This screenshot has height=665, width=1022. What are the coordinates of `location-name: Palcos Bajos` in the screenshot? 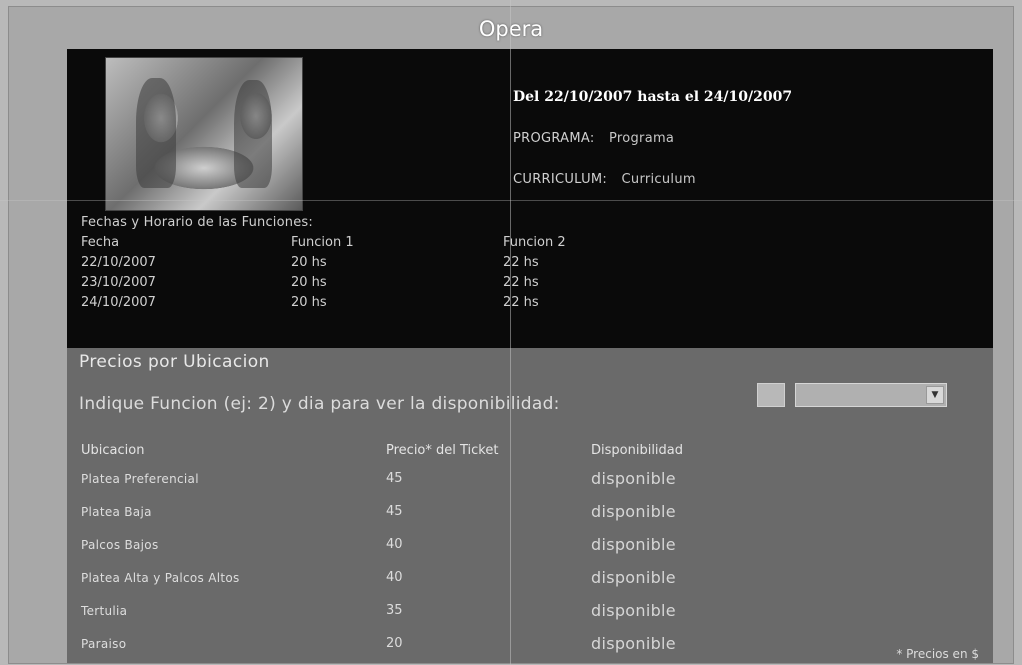 It's located at (120, 544).